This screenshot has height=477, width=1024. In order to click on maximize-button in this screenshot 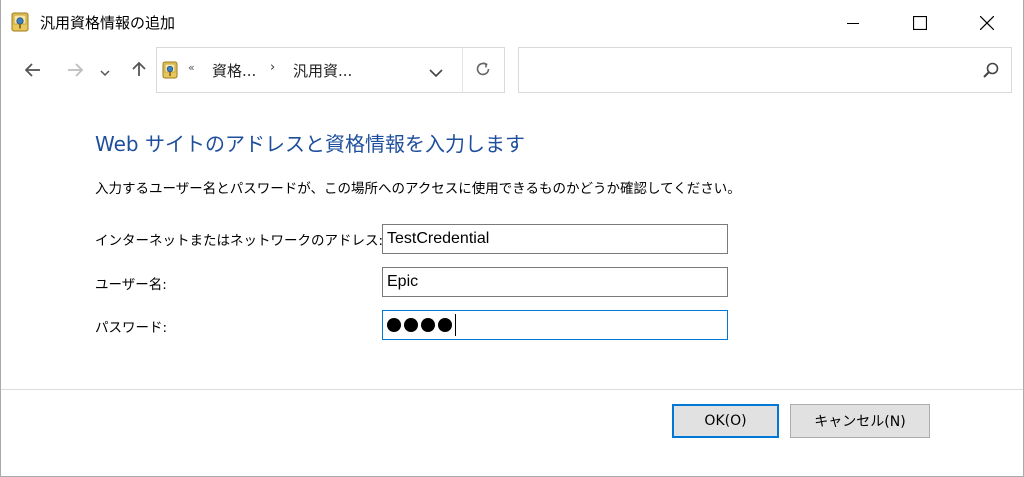, I will do `click(920, 23)`.